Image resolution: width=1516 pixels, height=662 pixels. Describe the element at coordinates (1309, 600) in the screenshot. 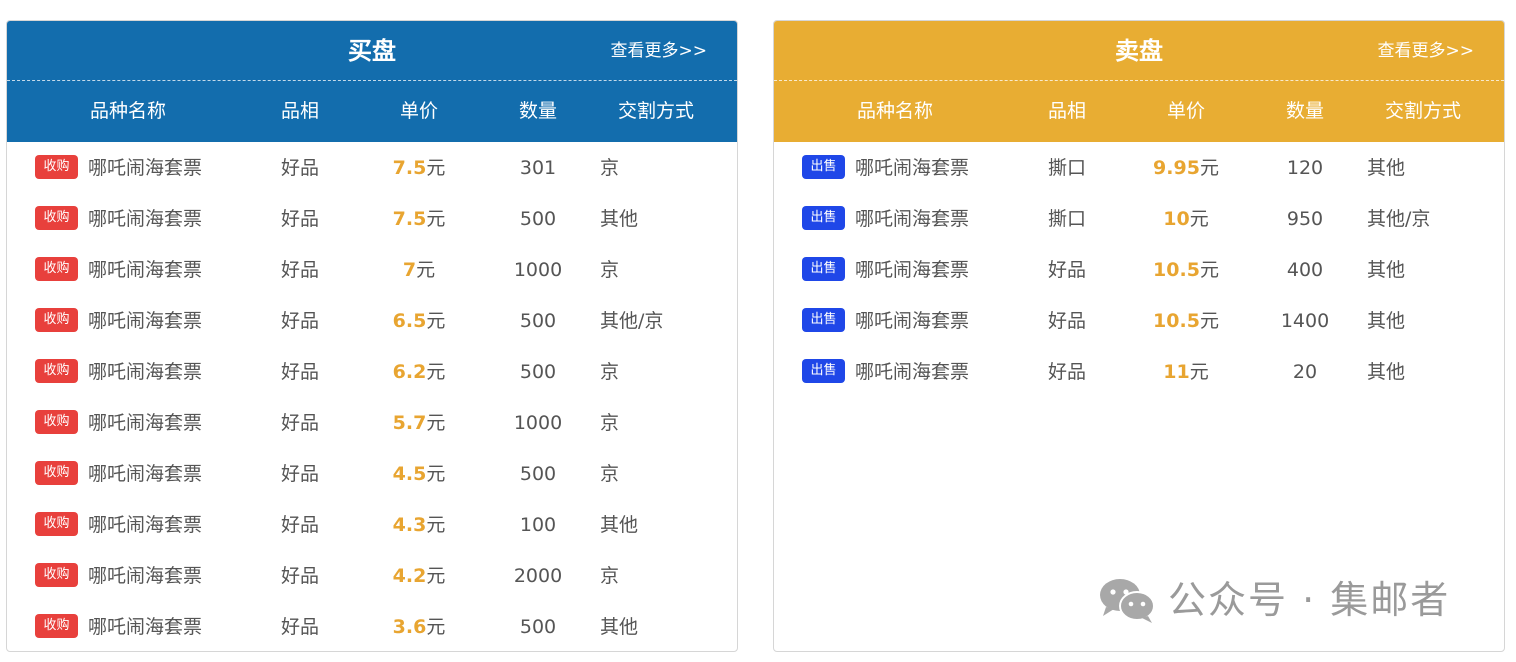

I see `watermark-text: 公众号 · 集邮者` at that location.